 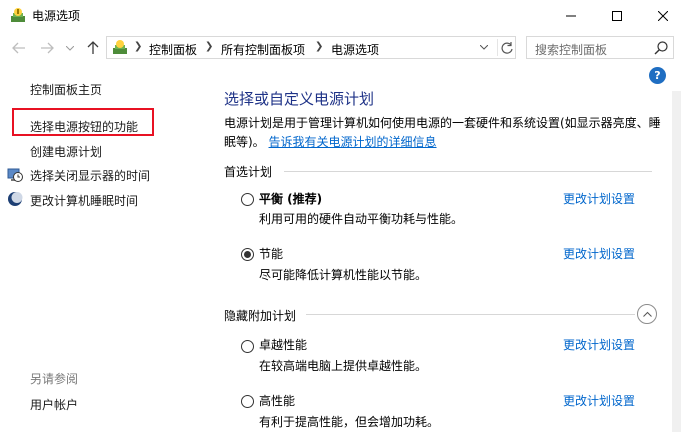 I want to click on maximize-button, so click(x=617, y=15).